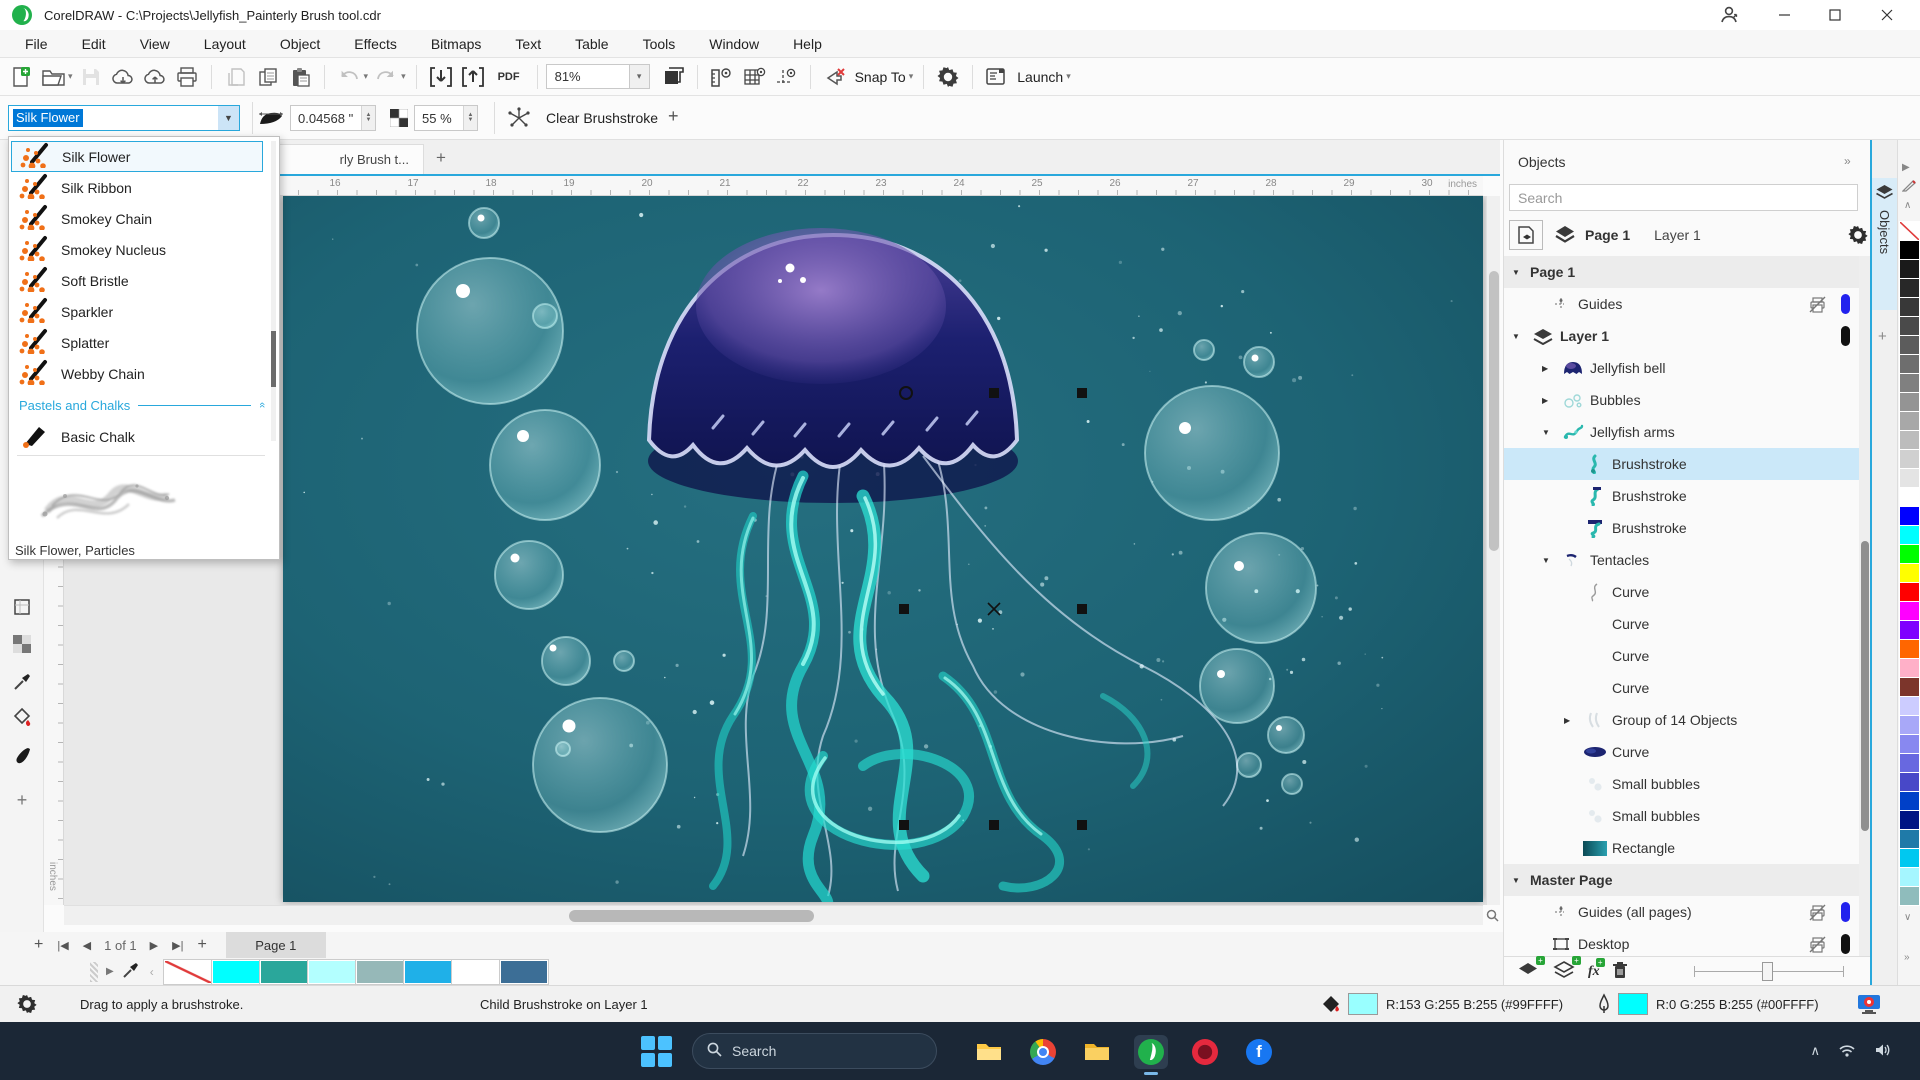 The width and height of the screenshot is (1920, 1080). Describe the element at coordinates (22, 607) in the screenshot. I see `artboard-tool-icon` at that location.